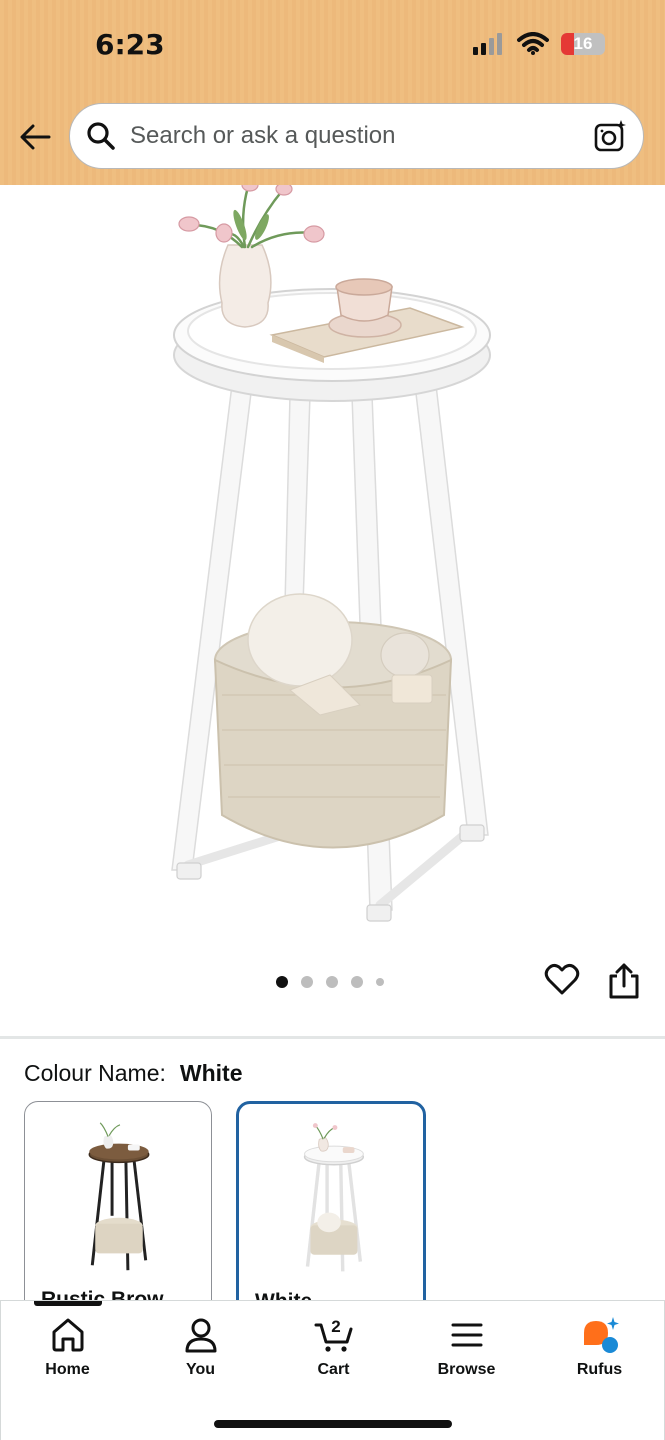 This screenshot has height=1440, width=665. I want to click on colour-option-rustic-brown: Rustic Brow, so click(118, 1216).